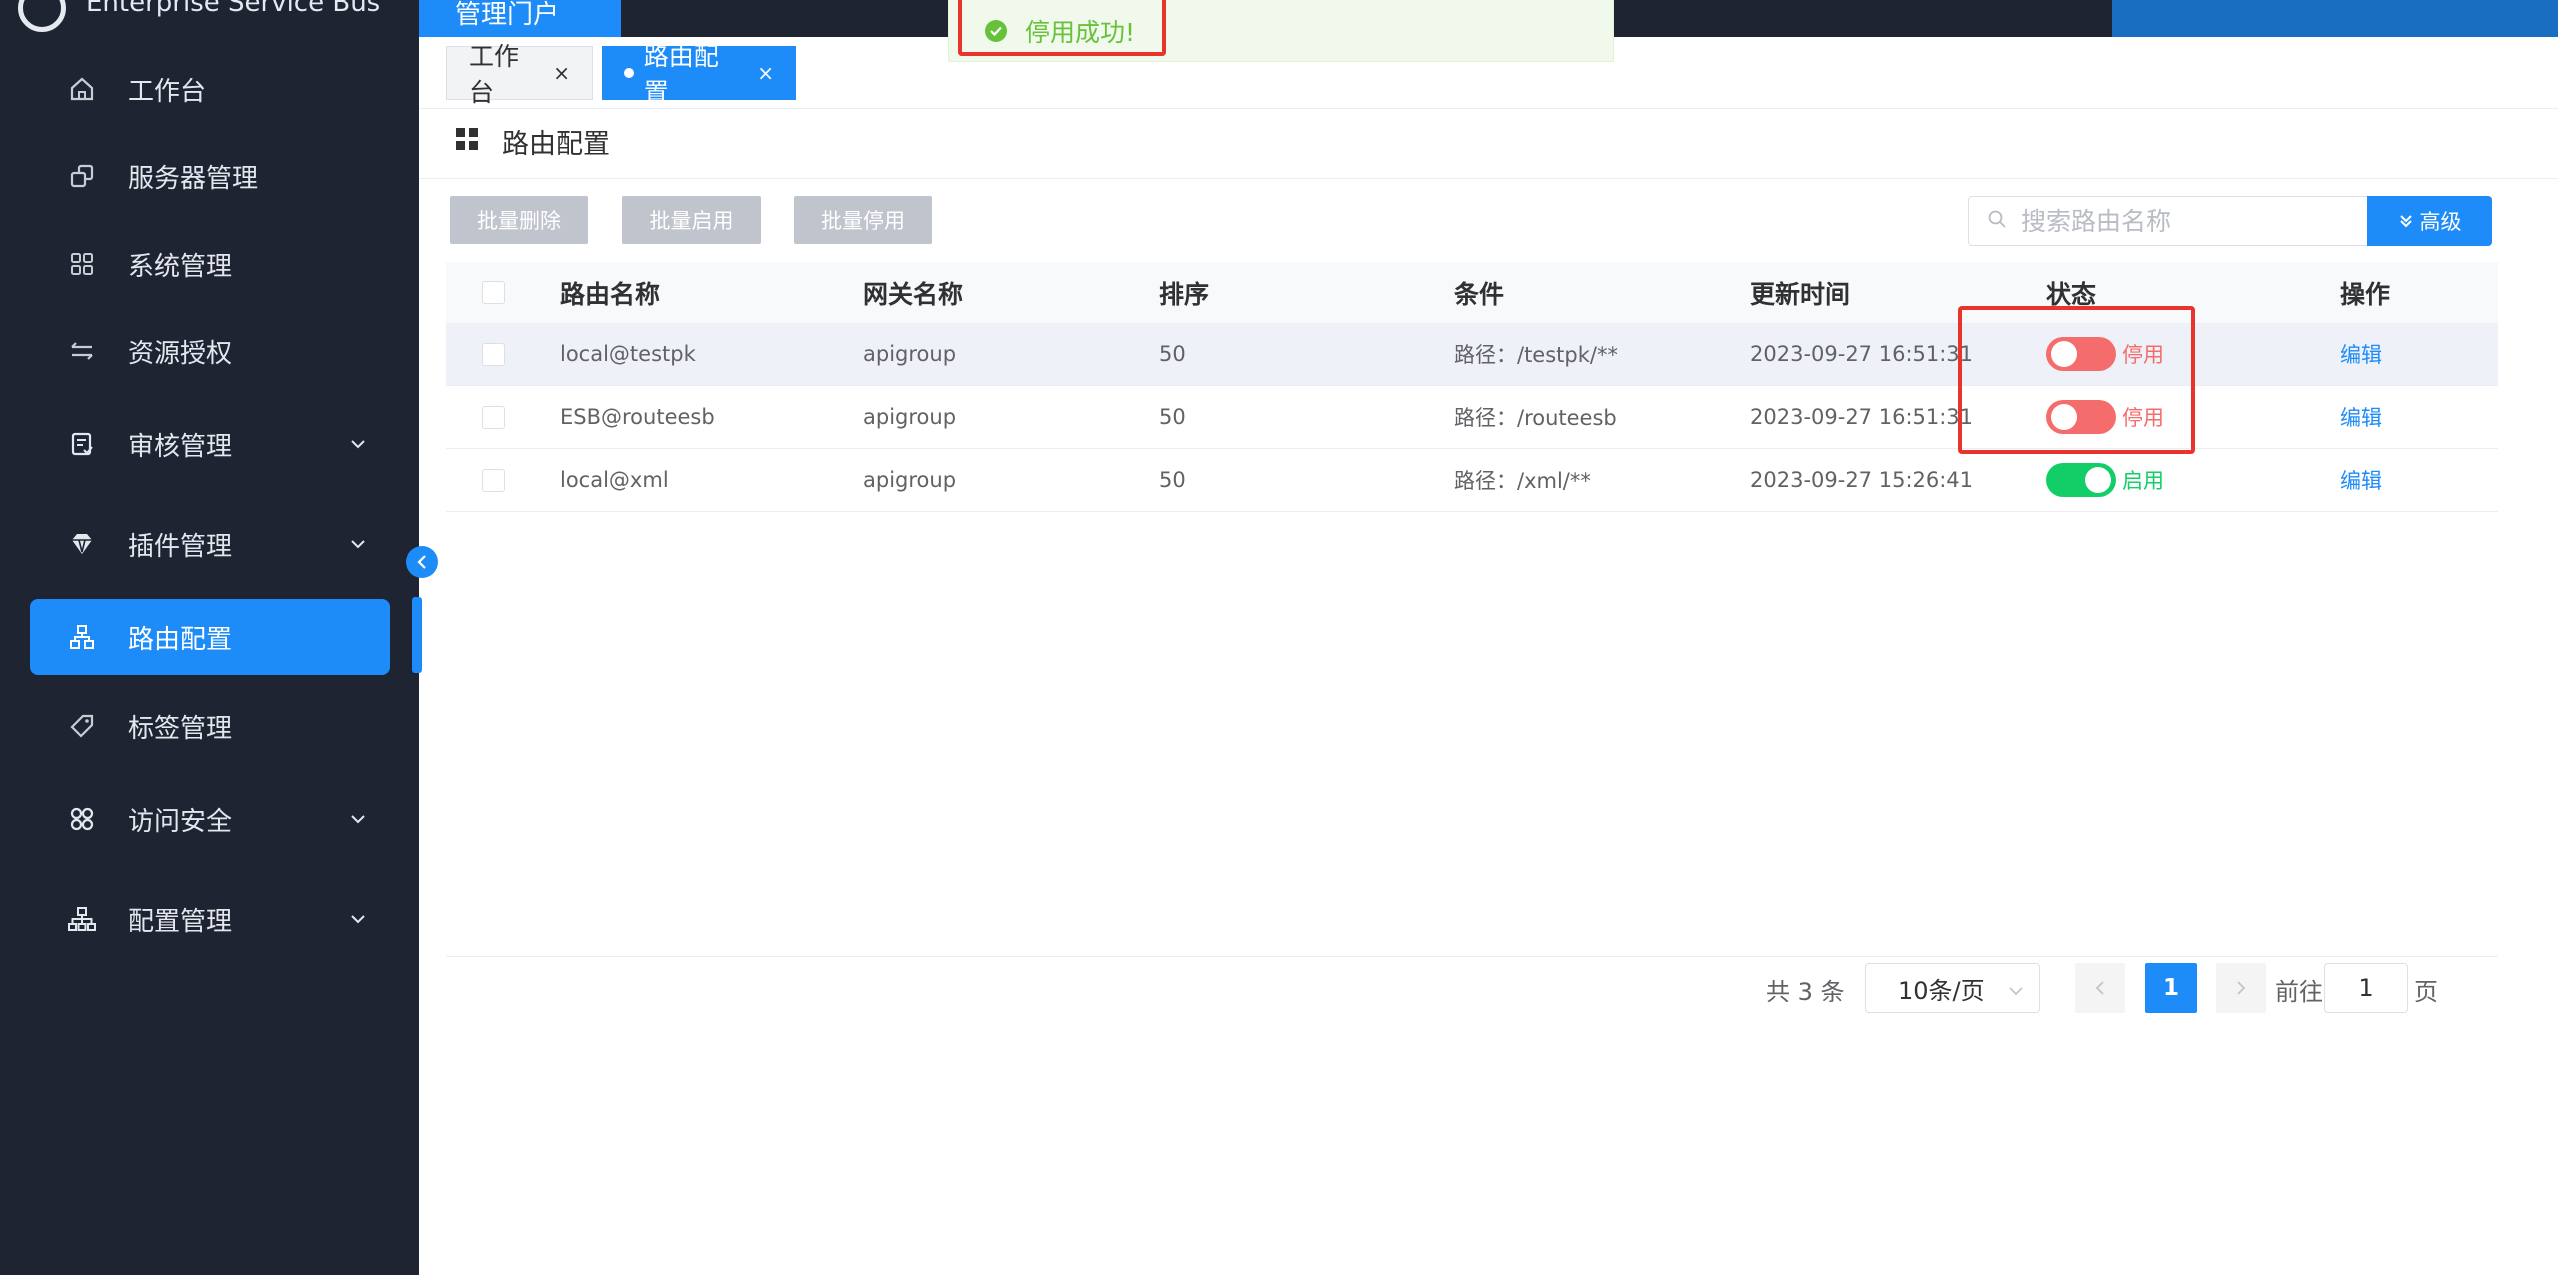 The image size is (2558, 1275). What do you see at coordinates (82, 176) in the screenshot?
I see `server-icon` at bounding box center [82, 176].